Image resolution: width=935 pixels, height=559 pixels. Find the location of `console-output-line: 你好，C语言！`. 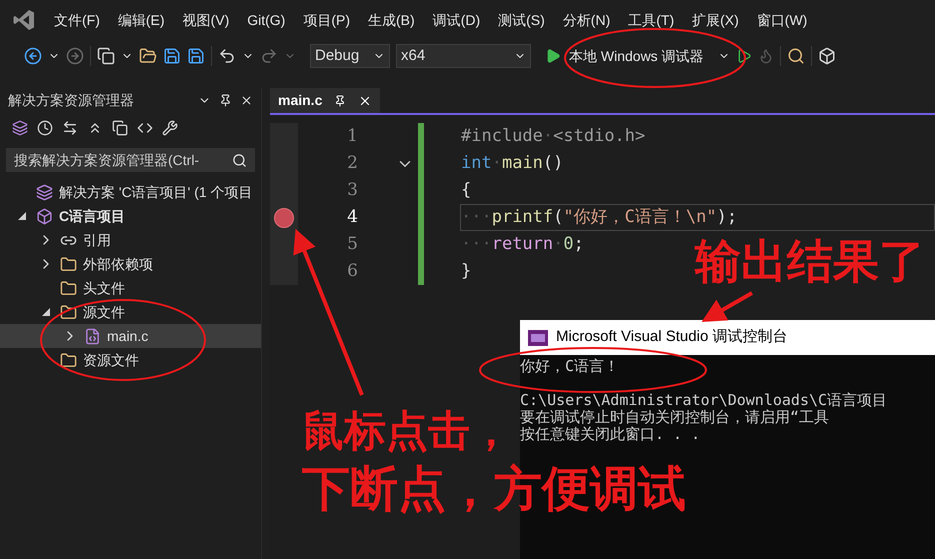

console-output-line: 你好，C语言！ is located at coordinates (570, 366).